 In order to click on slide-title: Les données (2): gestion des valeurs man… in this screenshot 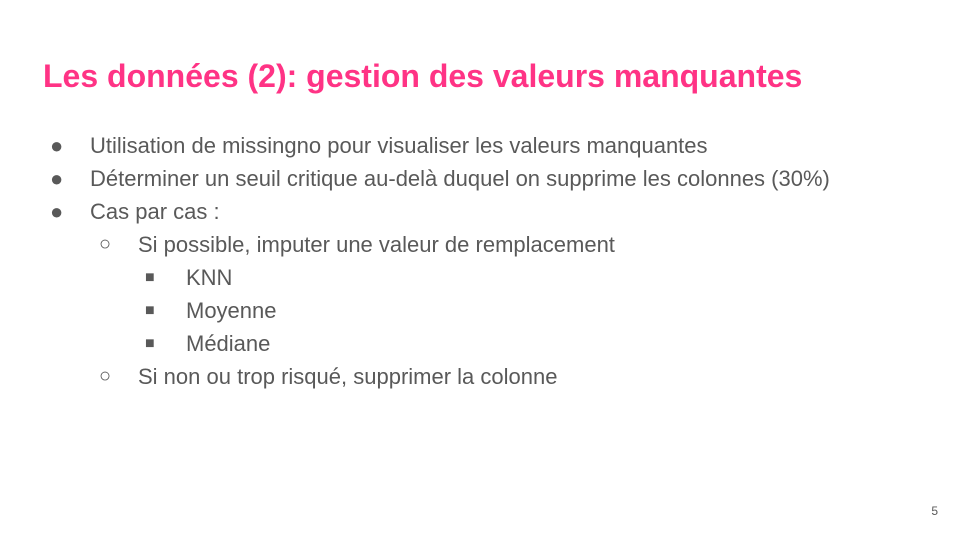, I will do `click(423, 76)`.